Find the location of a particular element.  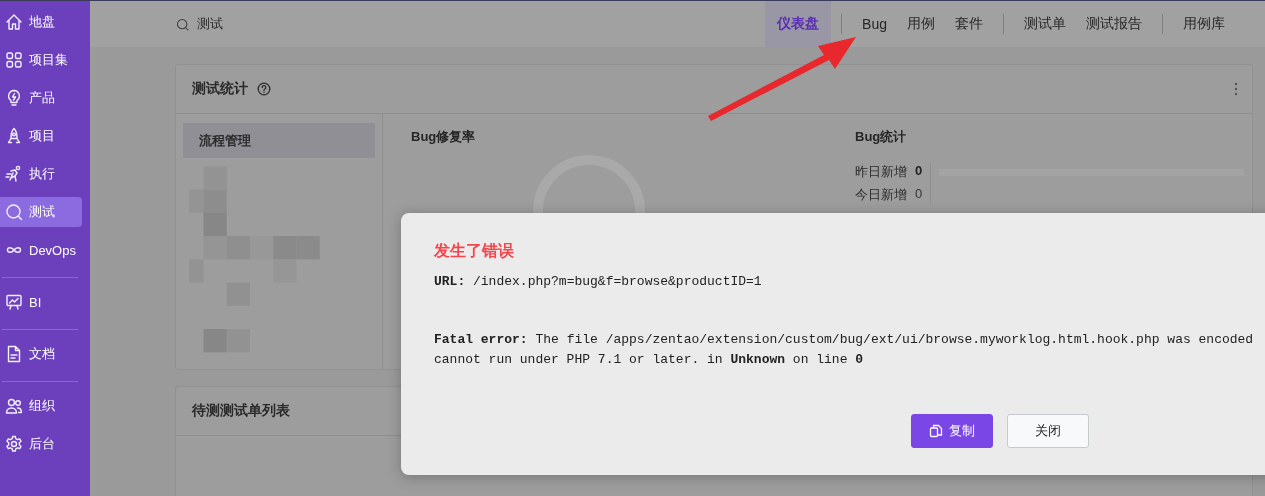

module-title: 测试 is located at coordinates (210, 24).